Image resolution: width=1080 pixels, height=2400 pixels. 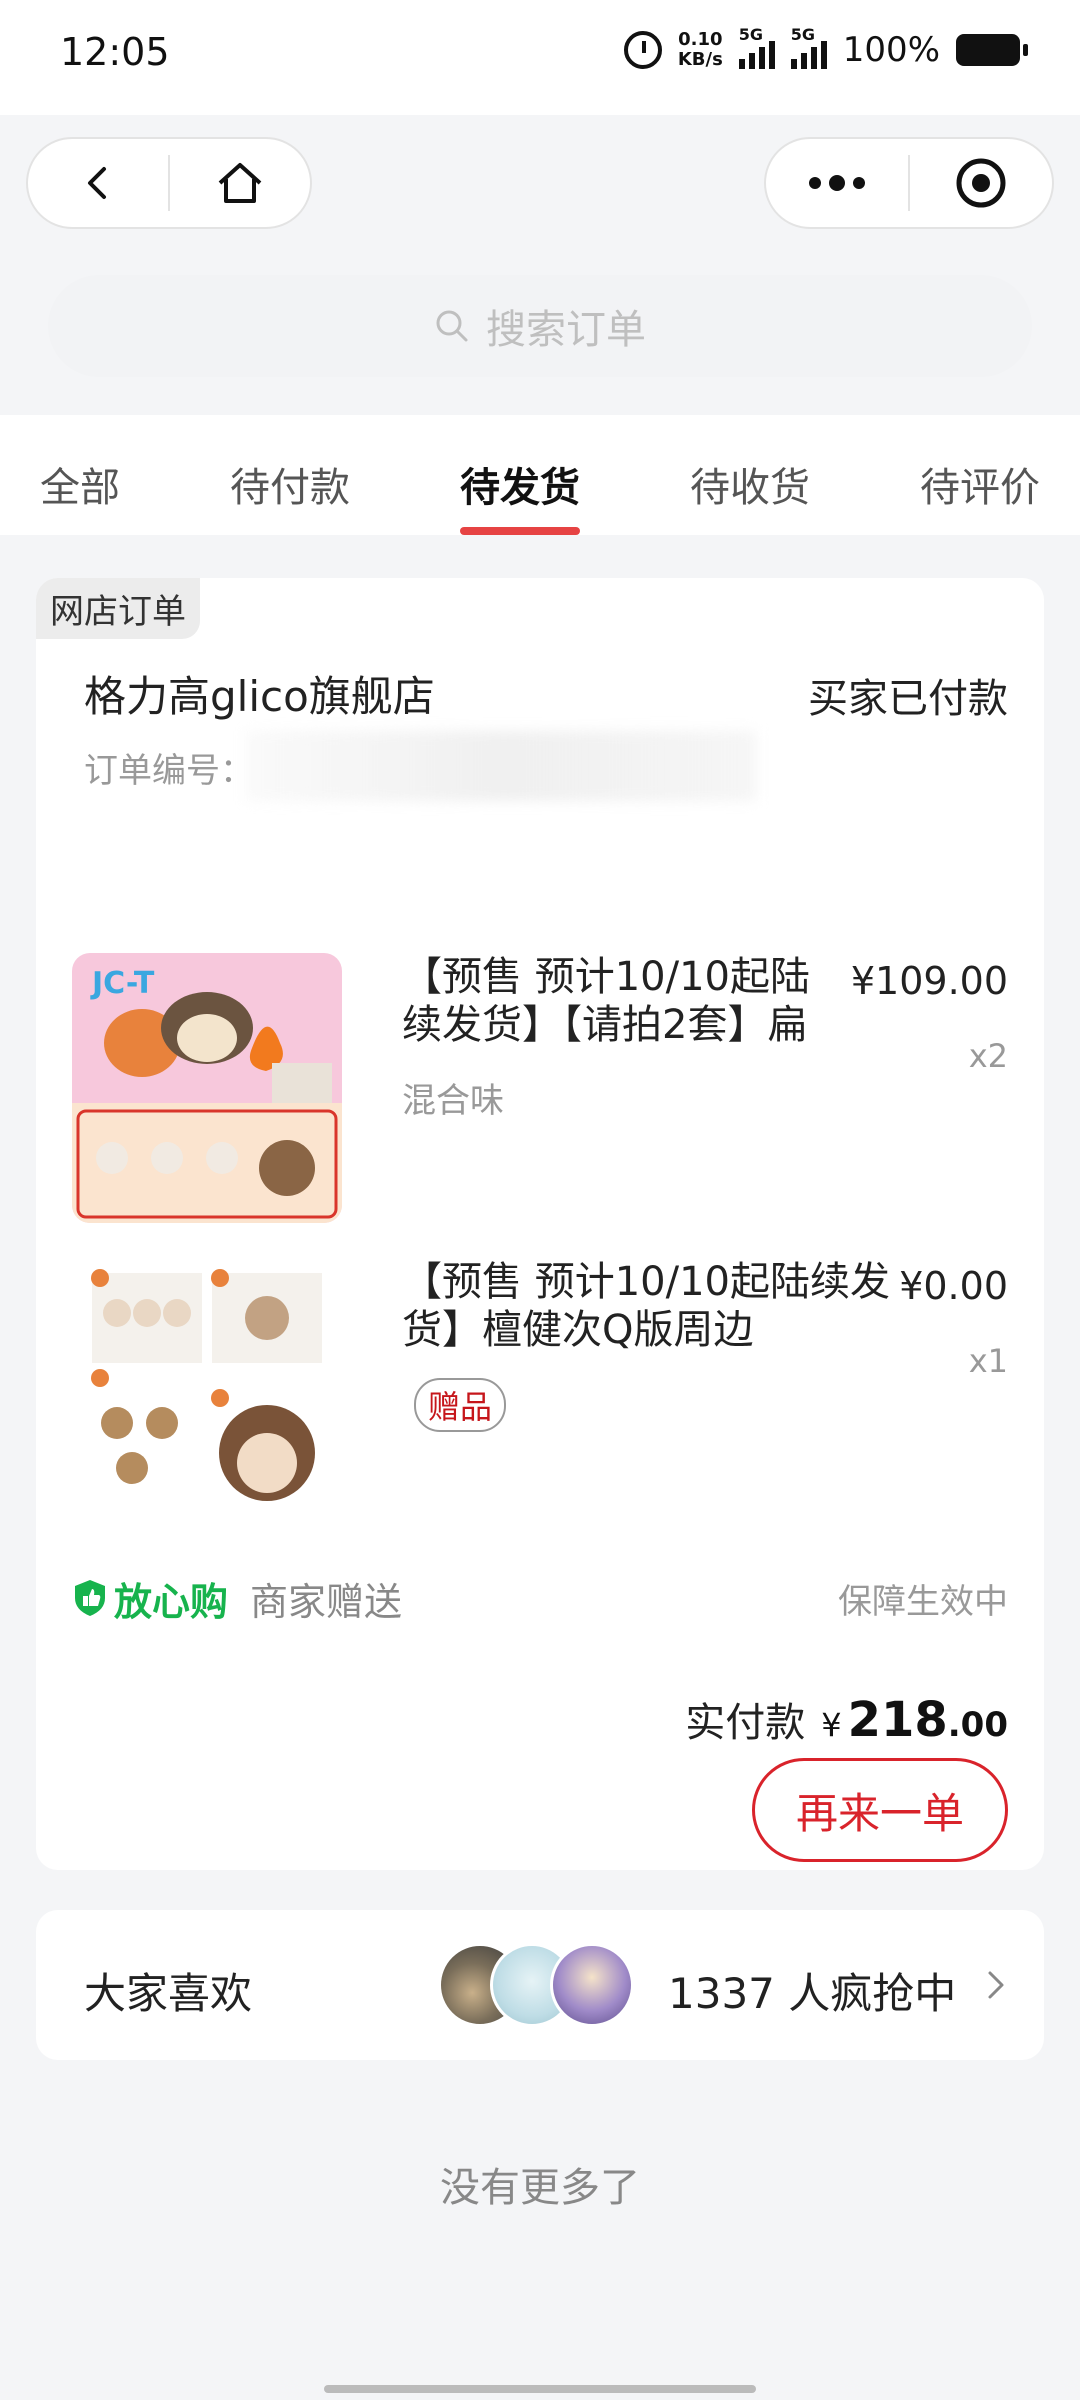 I want to click on list-end-text: 没有更多了, so click(x=540, y=2188).